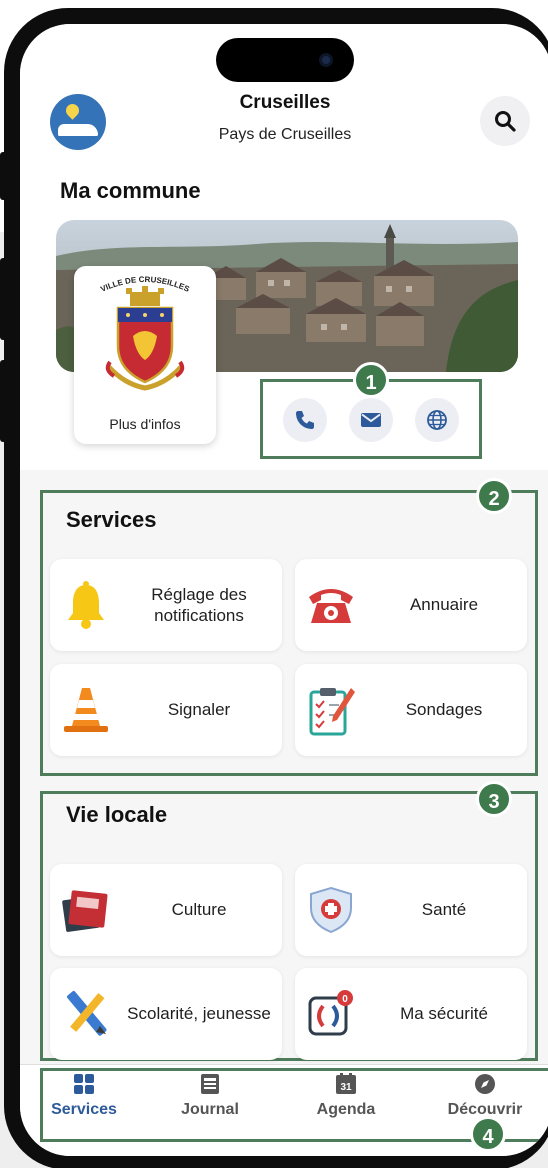 This screenshot has width=548, height=1168. Describe the element at coordinates (331, 606) in the screenshot. I see `telephone-icon` at that location.